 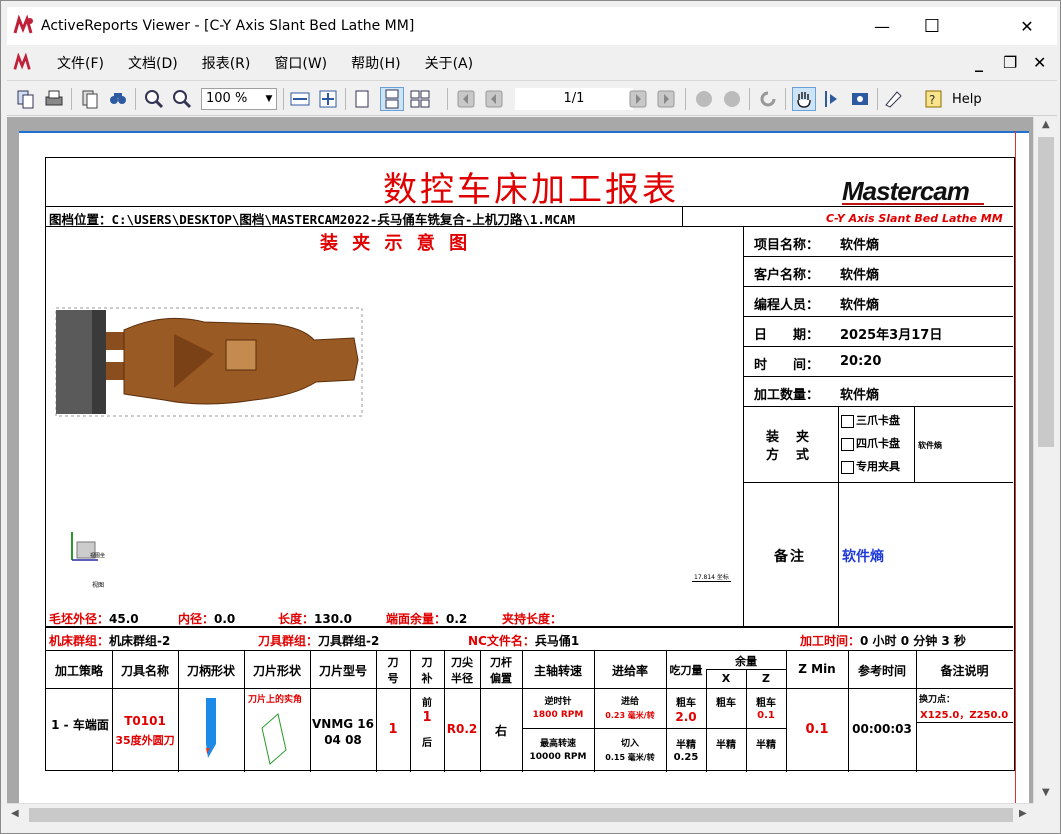 I want to click on horizontal-scrollbar: ◀ ▶, so click(x=520, y=814).